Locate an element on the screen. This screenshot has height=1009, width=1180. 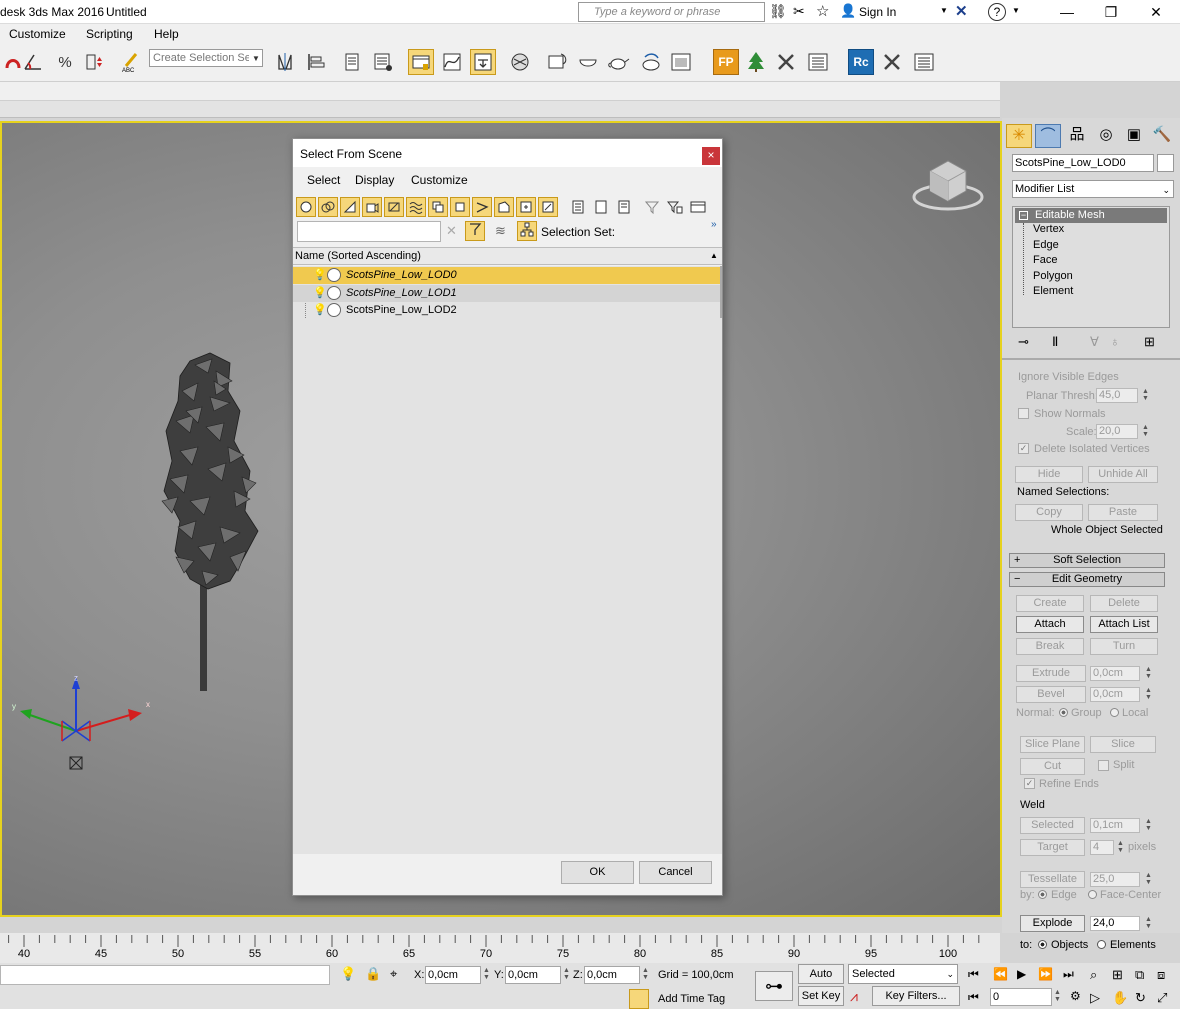
scale-spinner: ▲ ▼ is located at coordinates (1145, 431).